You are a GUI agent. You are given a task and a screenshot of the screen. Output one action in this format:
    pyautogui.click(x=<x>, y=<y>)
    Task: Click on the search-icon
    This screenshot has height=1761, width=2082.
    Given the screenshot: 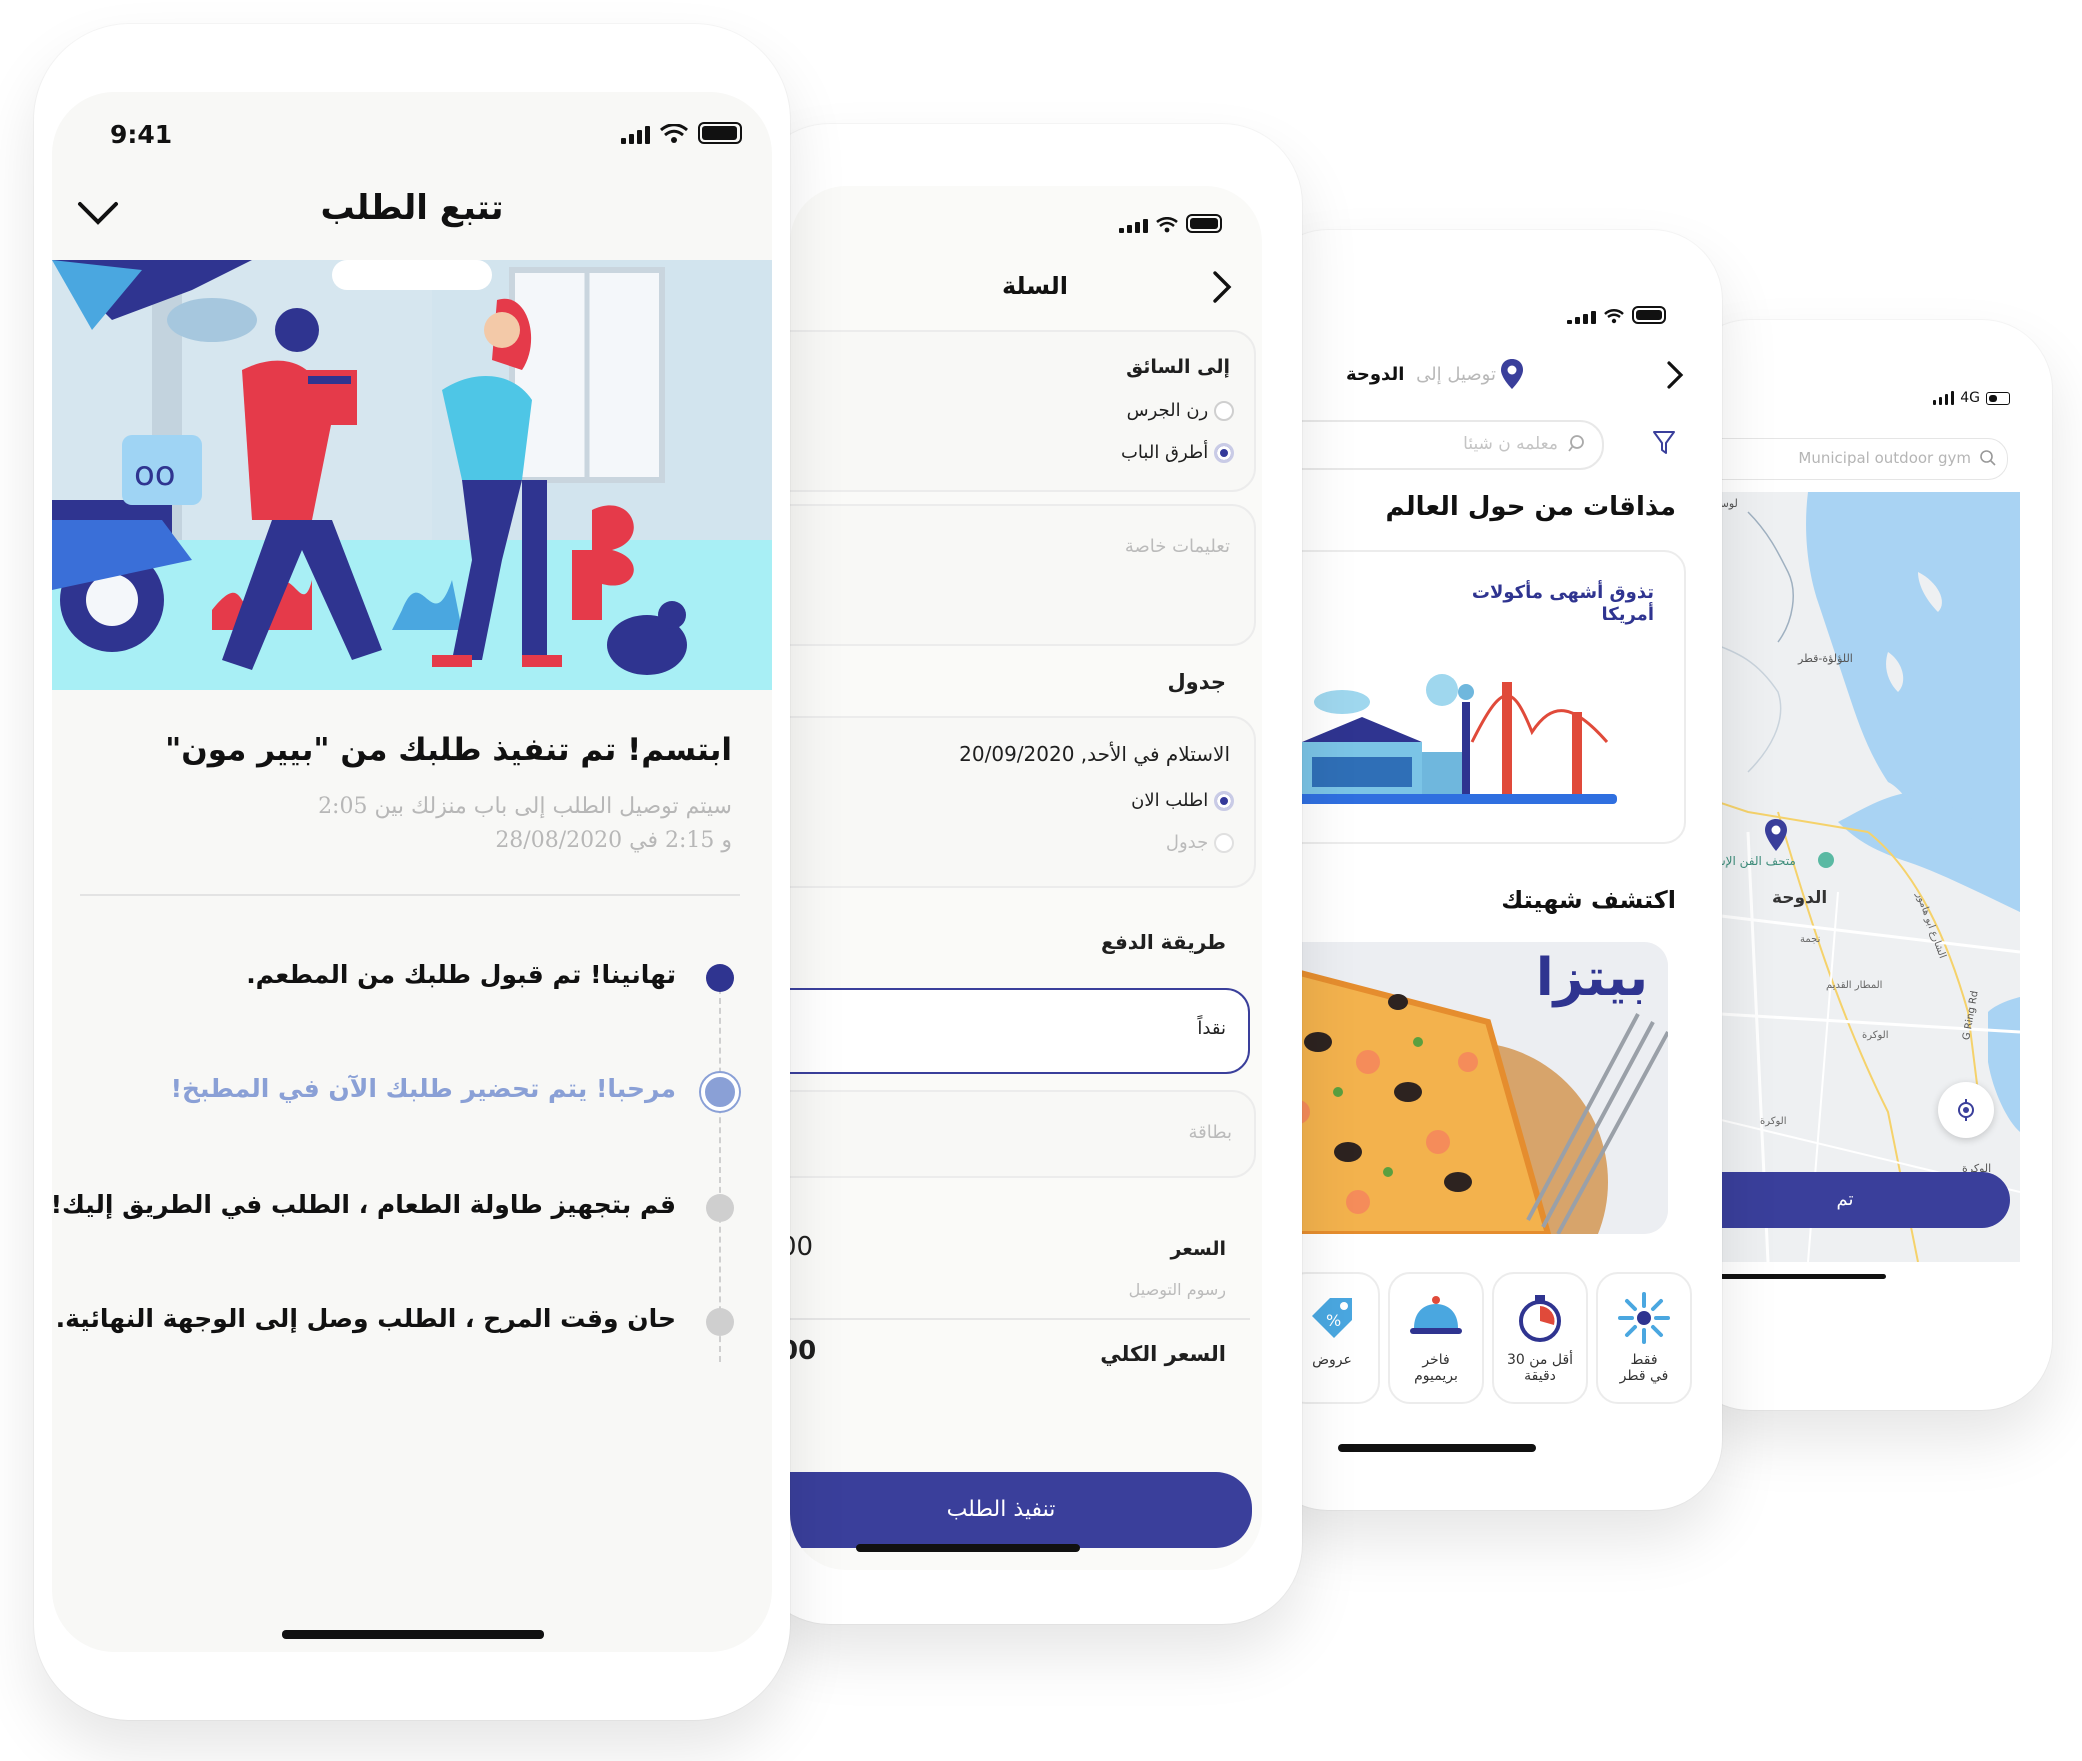 What is the action you would take?
    pyautogui.click(x=1576, y=443)
    